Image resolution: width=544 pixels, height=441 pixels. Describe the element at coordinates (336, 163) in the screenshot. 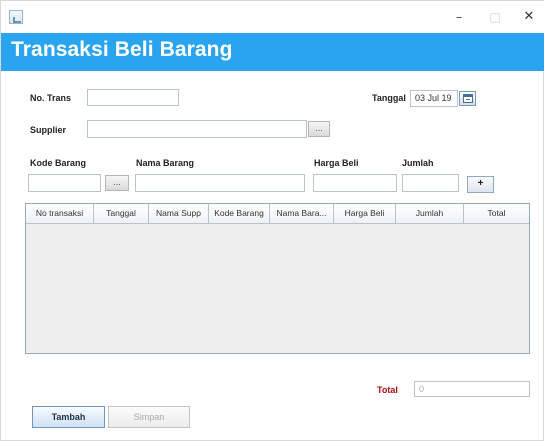

I see `harga-beli-label: Harga Beli` at that location.